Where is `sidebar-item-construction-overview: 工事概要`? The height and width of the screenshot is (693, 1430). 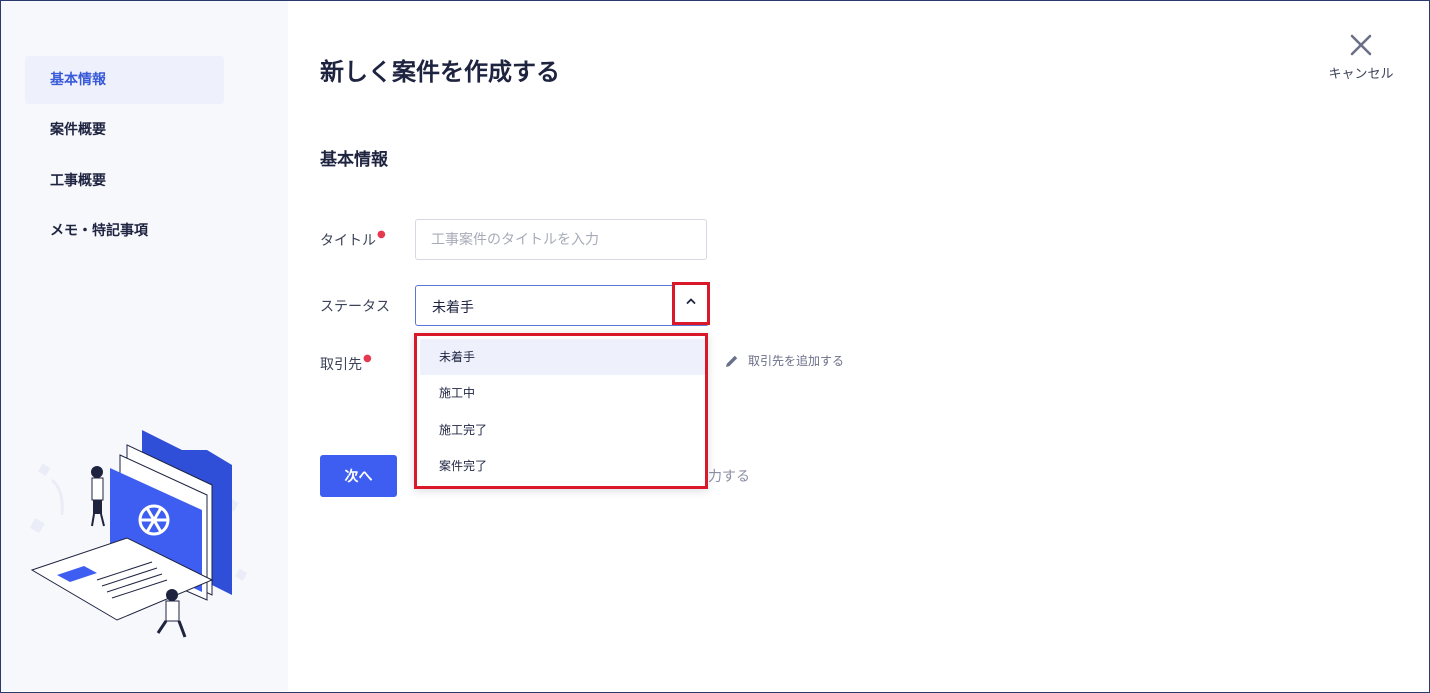
sidebar-item-construction-overview: 工事概要 is located at coordinates (124, 181).